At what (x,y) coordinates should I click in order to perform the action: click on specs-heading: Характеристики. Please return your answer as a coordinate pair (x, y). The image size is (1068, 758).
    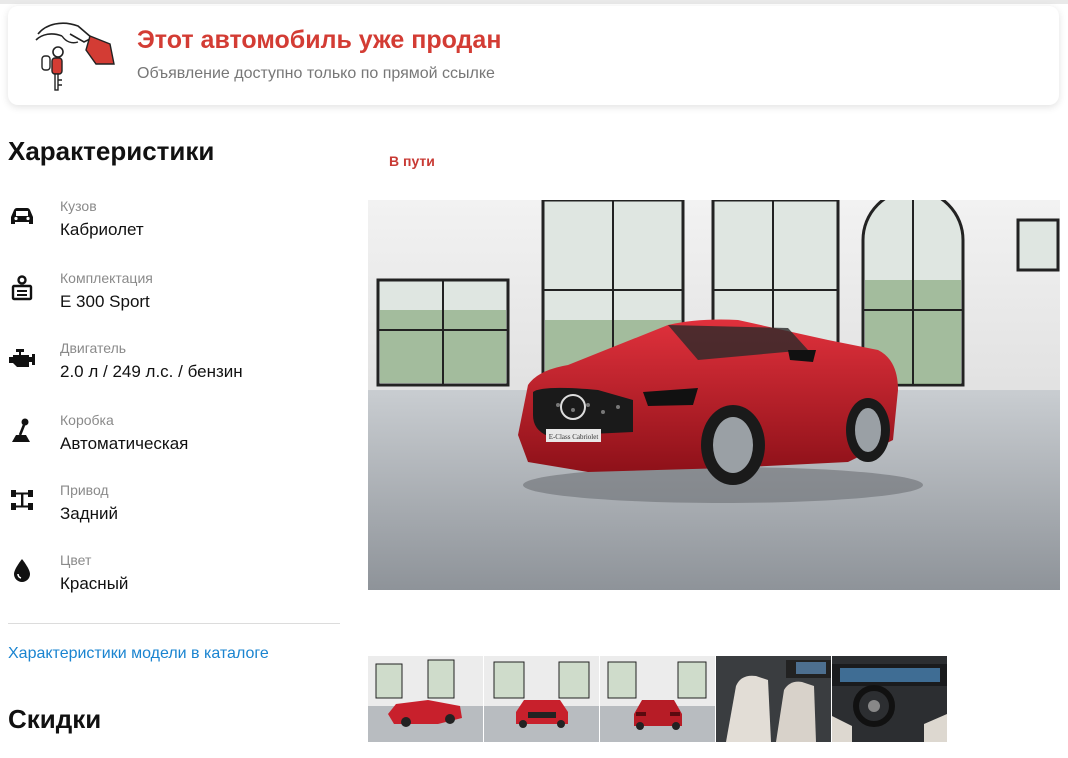
    Looking at the image, I should click on (111, 151).